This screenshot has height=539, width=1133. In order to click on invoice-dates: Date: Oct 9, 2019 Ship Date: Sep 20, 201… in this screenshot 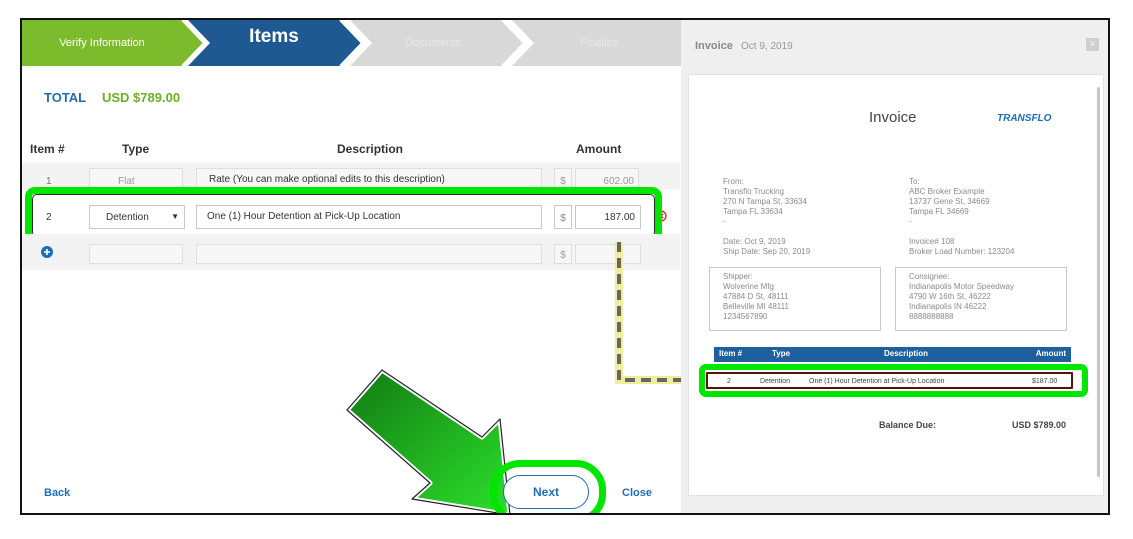, I will do `click(767, 246)`.